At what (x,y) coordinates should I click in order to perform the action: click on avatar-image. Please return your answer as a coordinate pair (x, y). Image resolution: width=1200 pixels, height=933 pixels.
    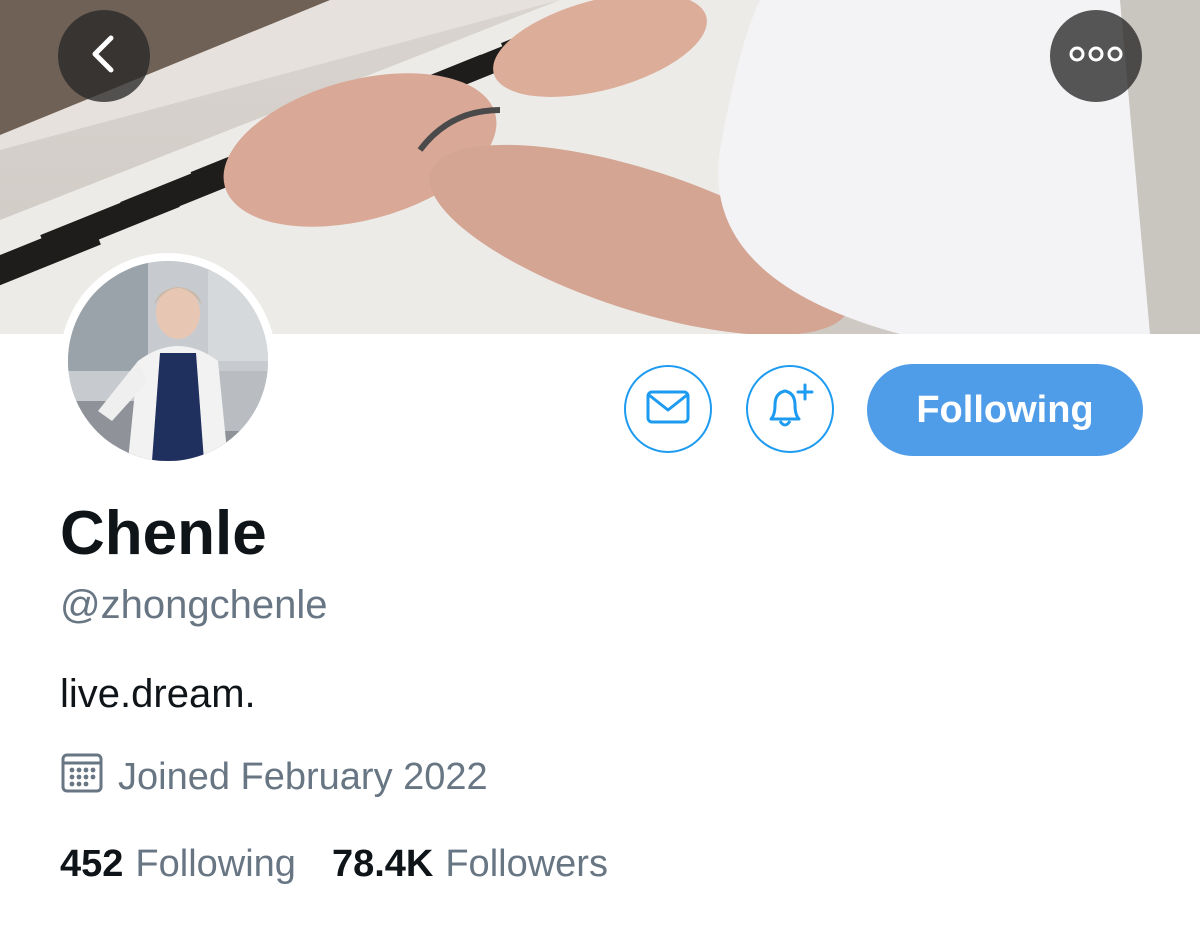
    Looking at the image, I should click on (168, 361).